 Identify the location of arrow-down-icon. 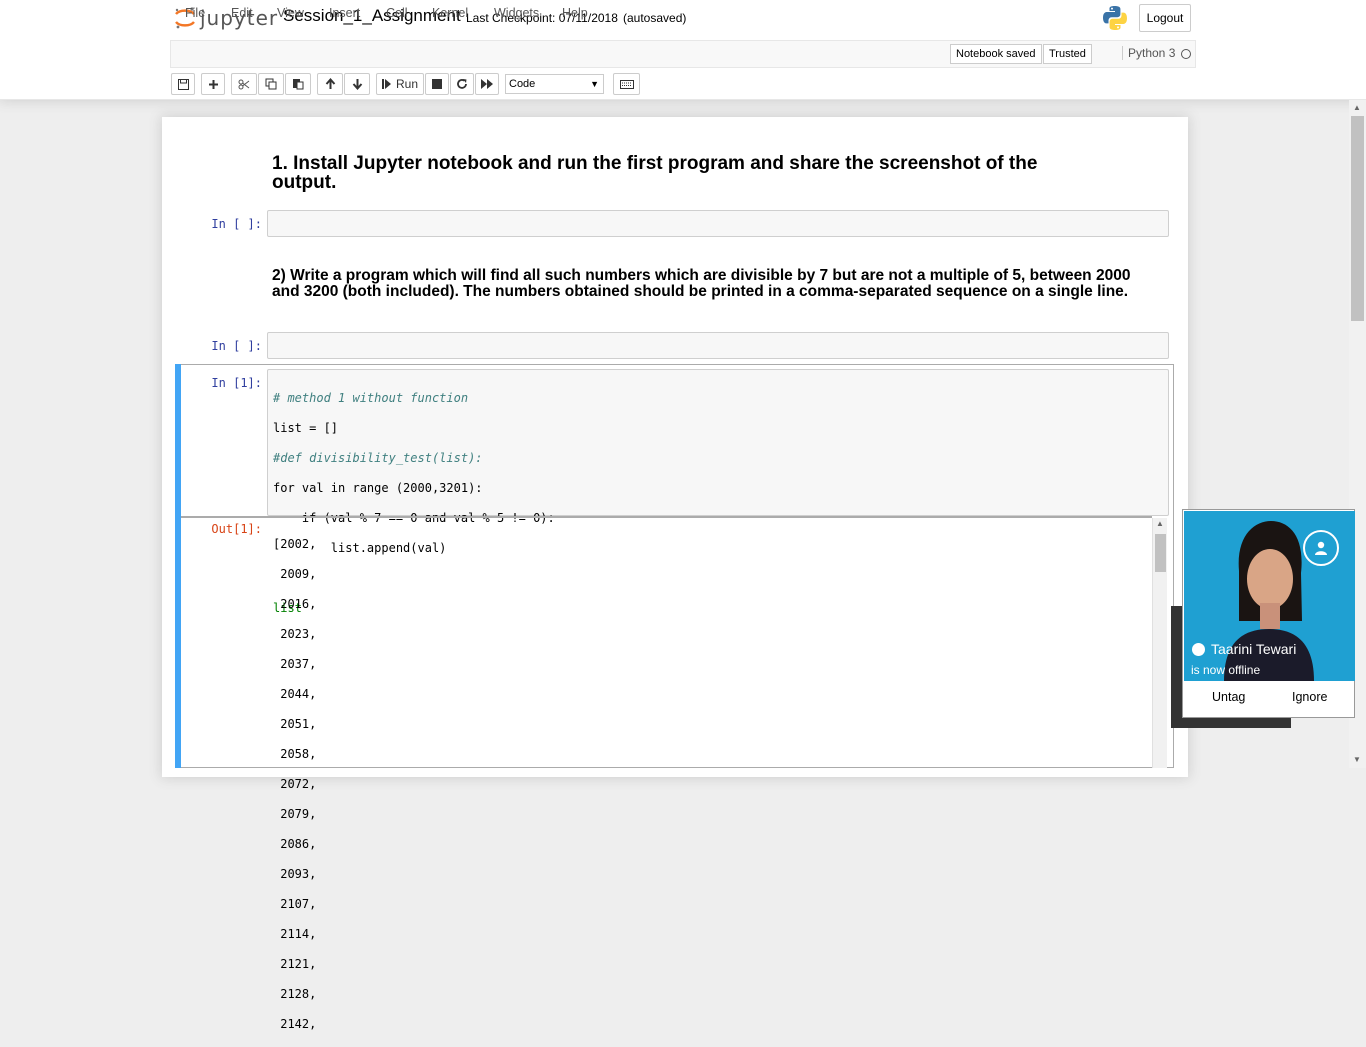
(357, 84).